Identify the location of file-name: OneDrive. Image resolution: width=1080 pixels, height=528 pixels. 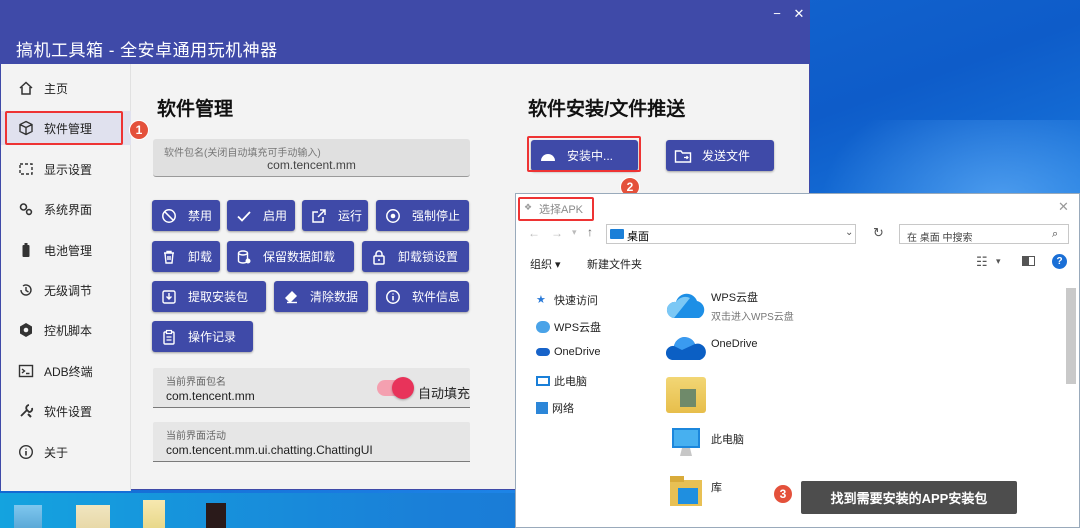
(734, 344).